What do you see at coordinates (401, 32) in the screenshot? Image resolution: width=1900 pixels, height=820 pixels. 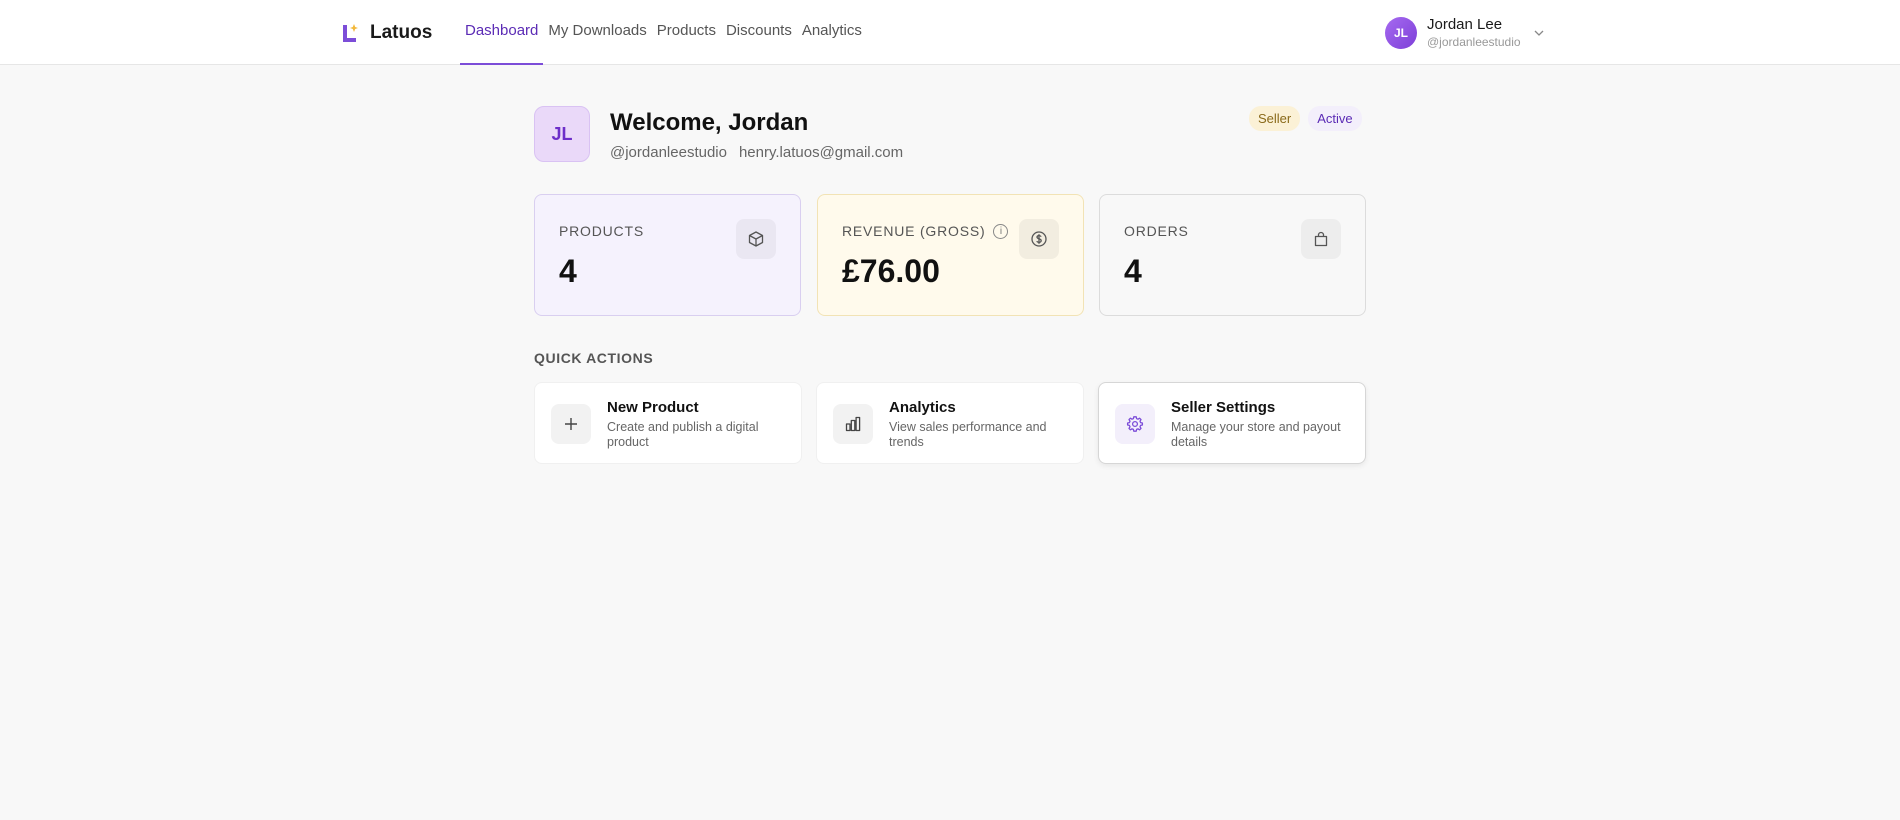 I see `brand-name: Latuos` at bounding box center [401, 32].